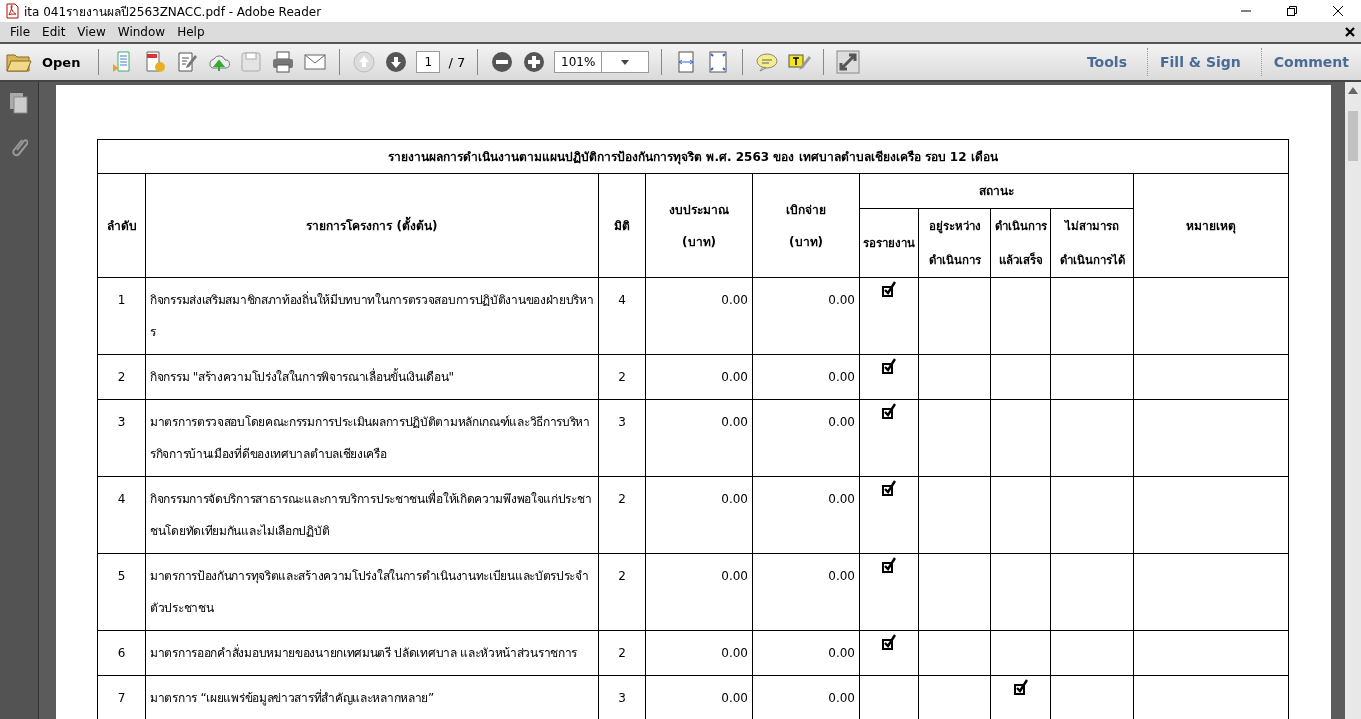  What do you see at coordinates (396, 62) in the screenshot?
I see `arrow-down-icon` at bounding box center [396, 62].